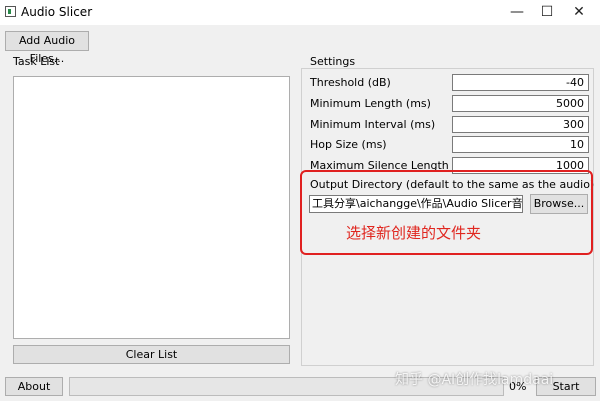 This screenshot has height=401, width=600. Describe the element at coordinates (350, 82) in the screenshot. I see `threshold-label: Threshold (dB)` at that location.